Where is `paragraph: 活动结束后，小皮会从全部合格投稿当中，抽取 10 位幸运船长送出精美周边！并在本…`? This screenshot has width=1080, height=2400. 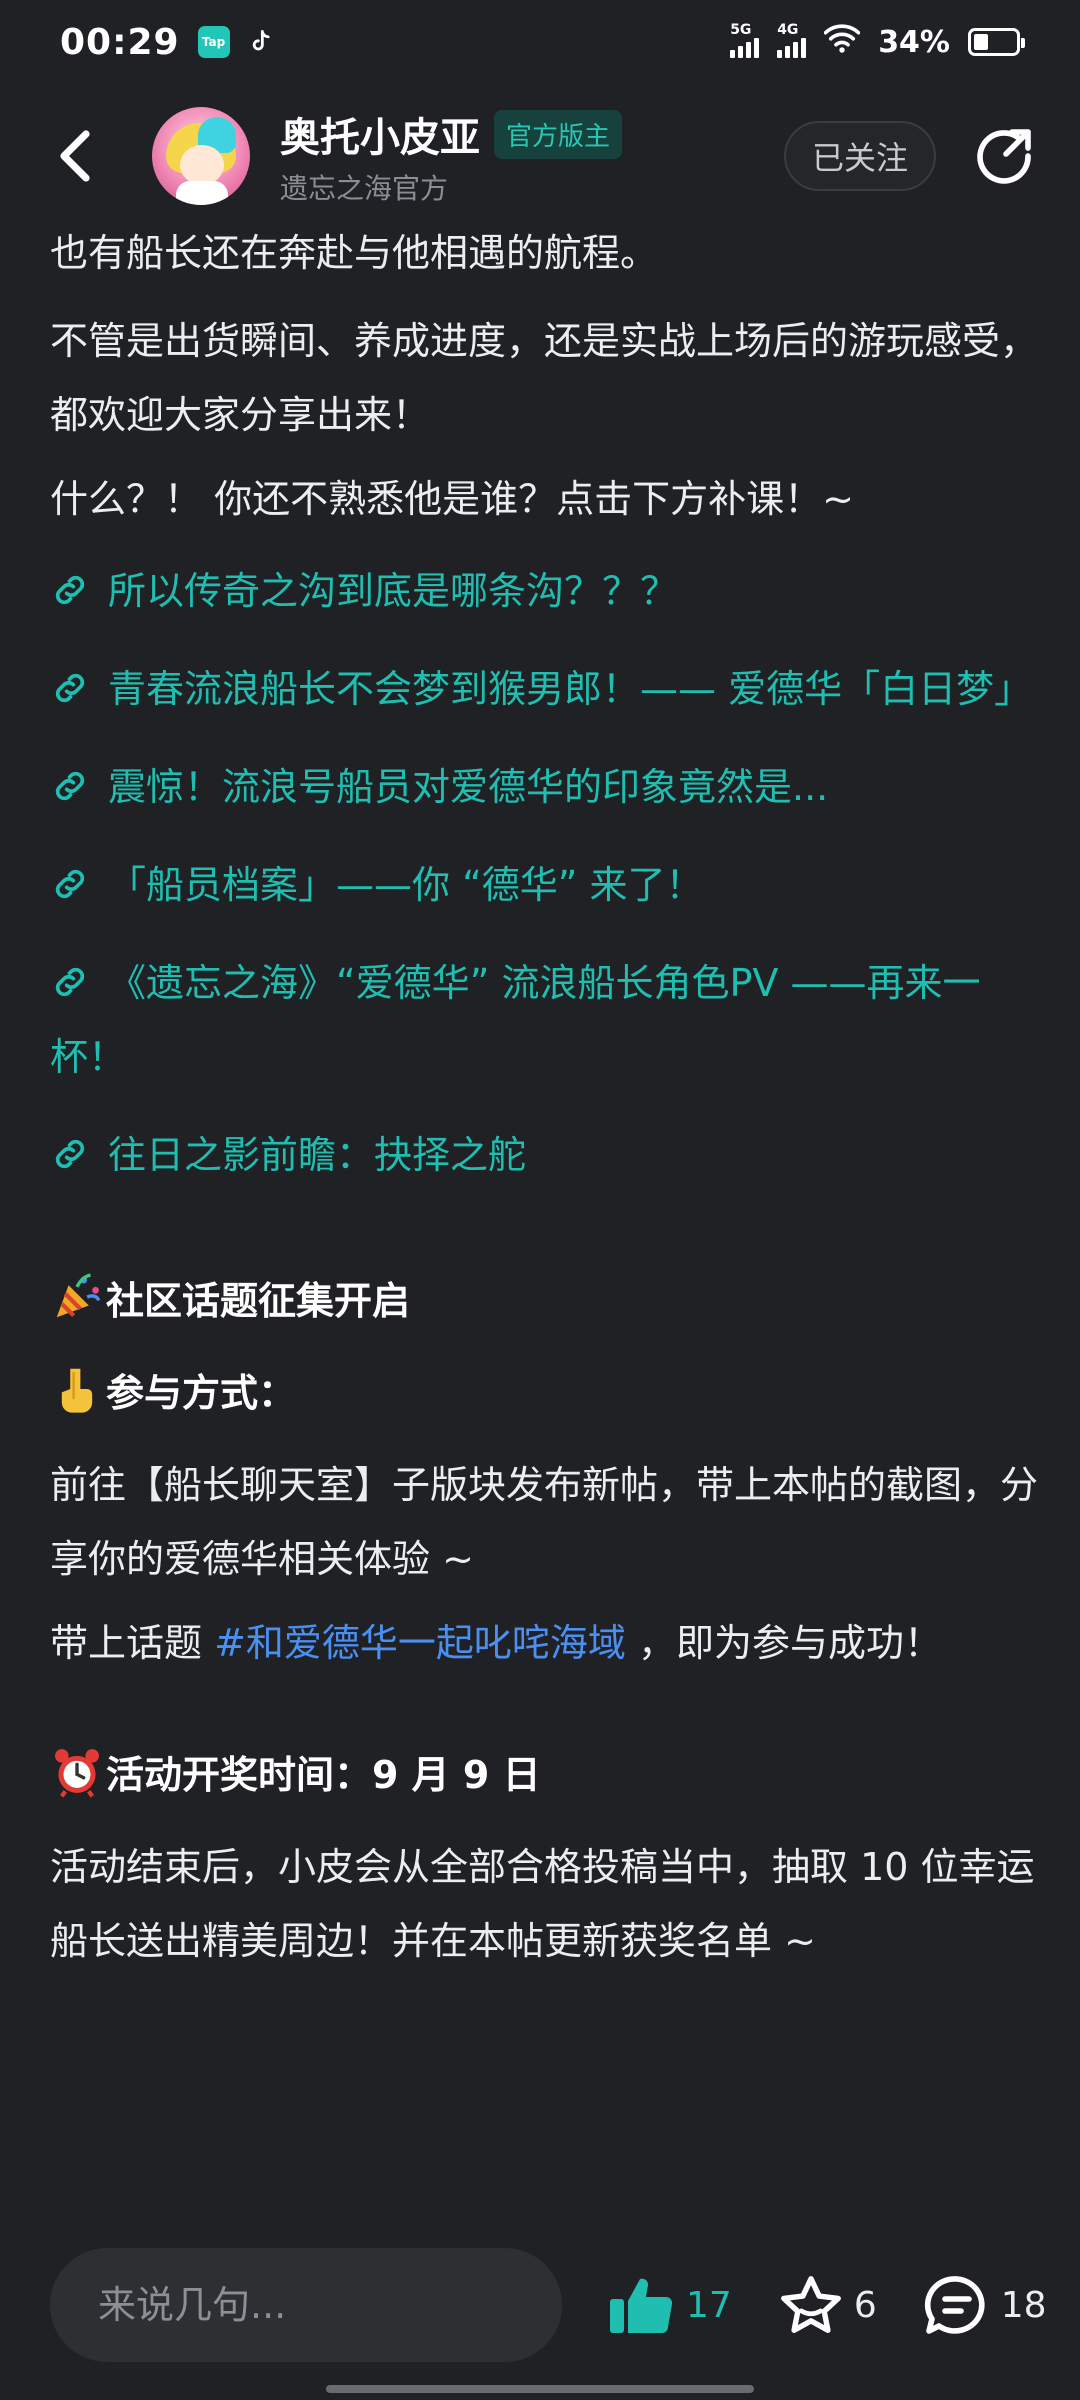
paragraph: 活动结束后，小皮会从全部合格投稿当中，抽取 10 位幸运船长送出精美周边！并在本… is located at coordinates (542, 1904).